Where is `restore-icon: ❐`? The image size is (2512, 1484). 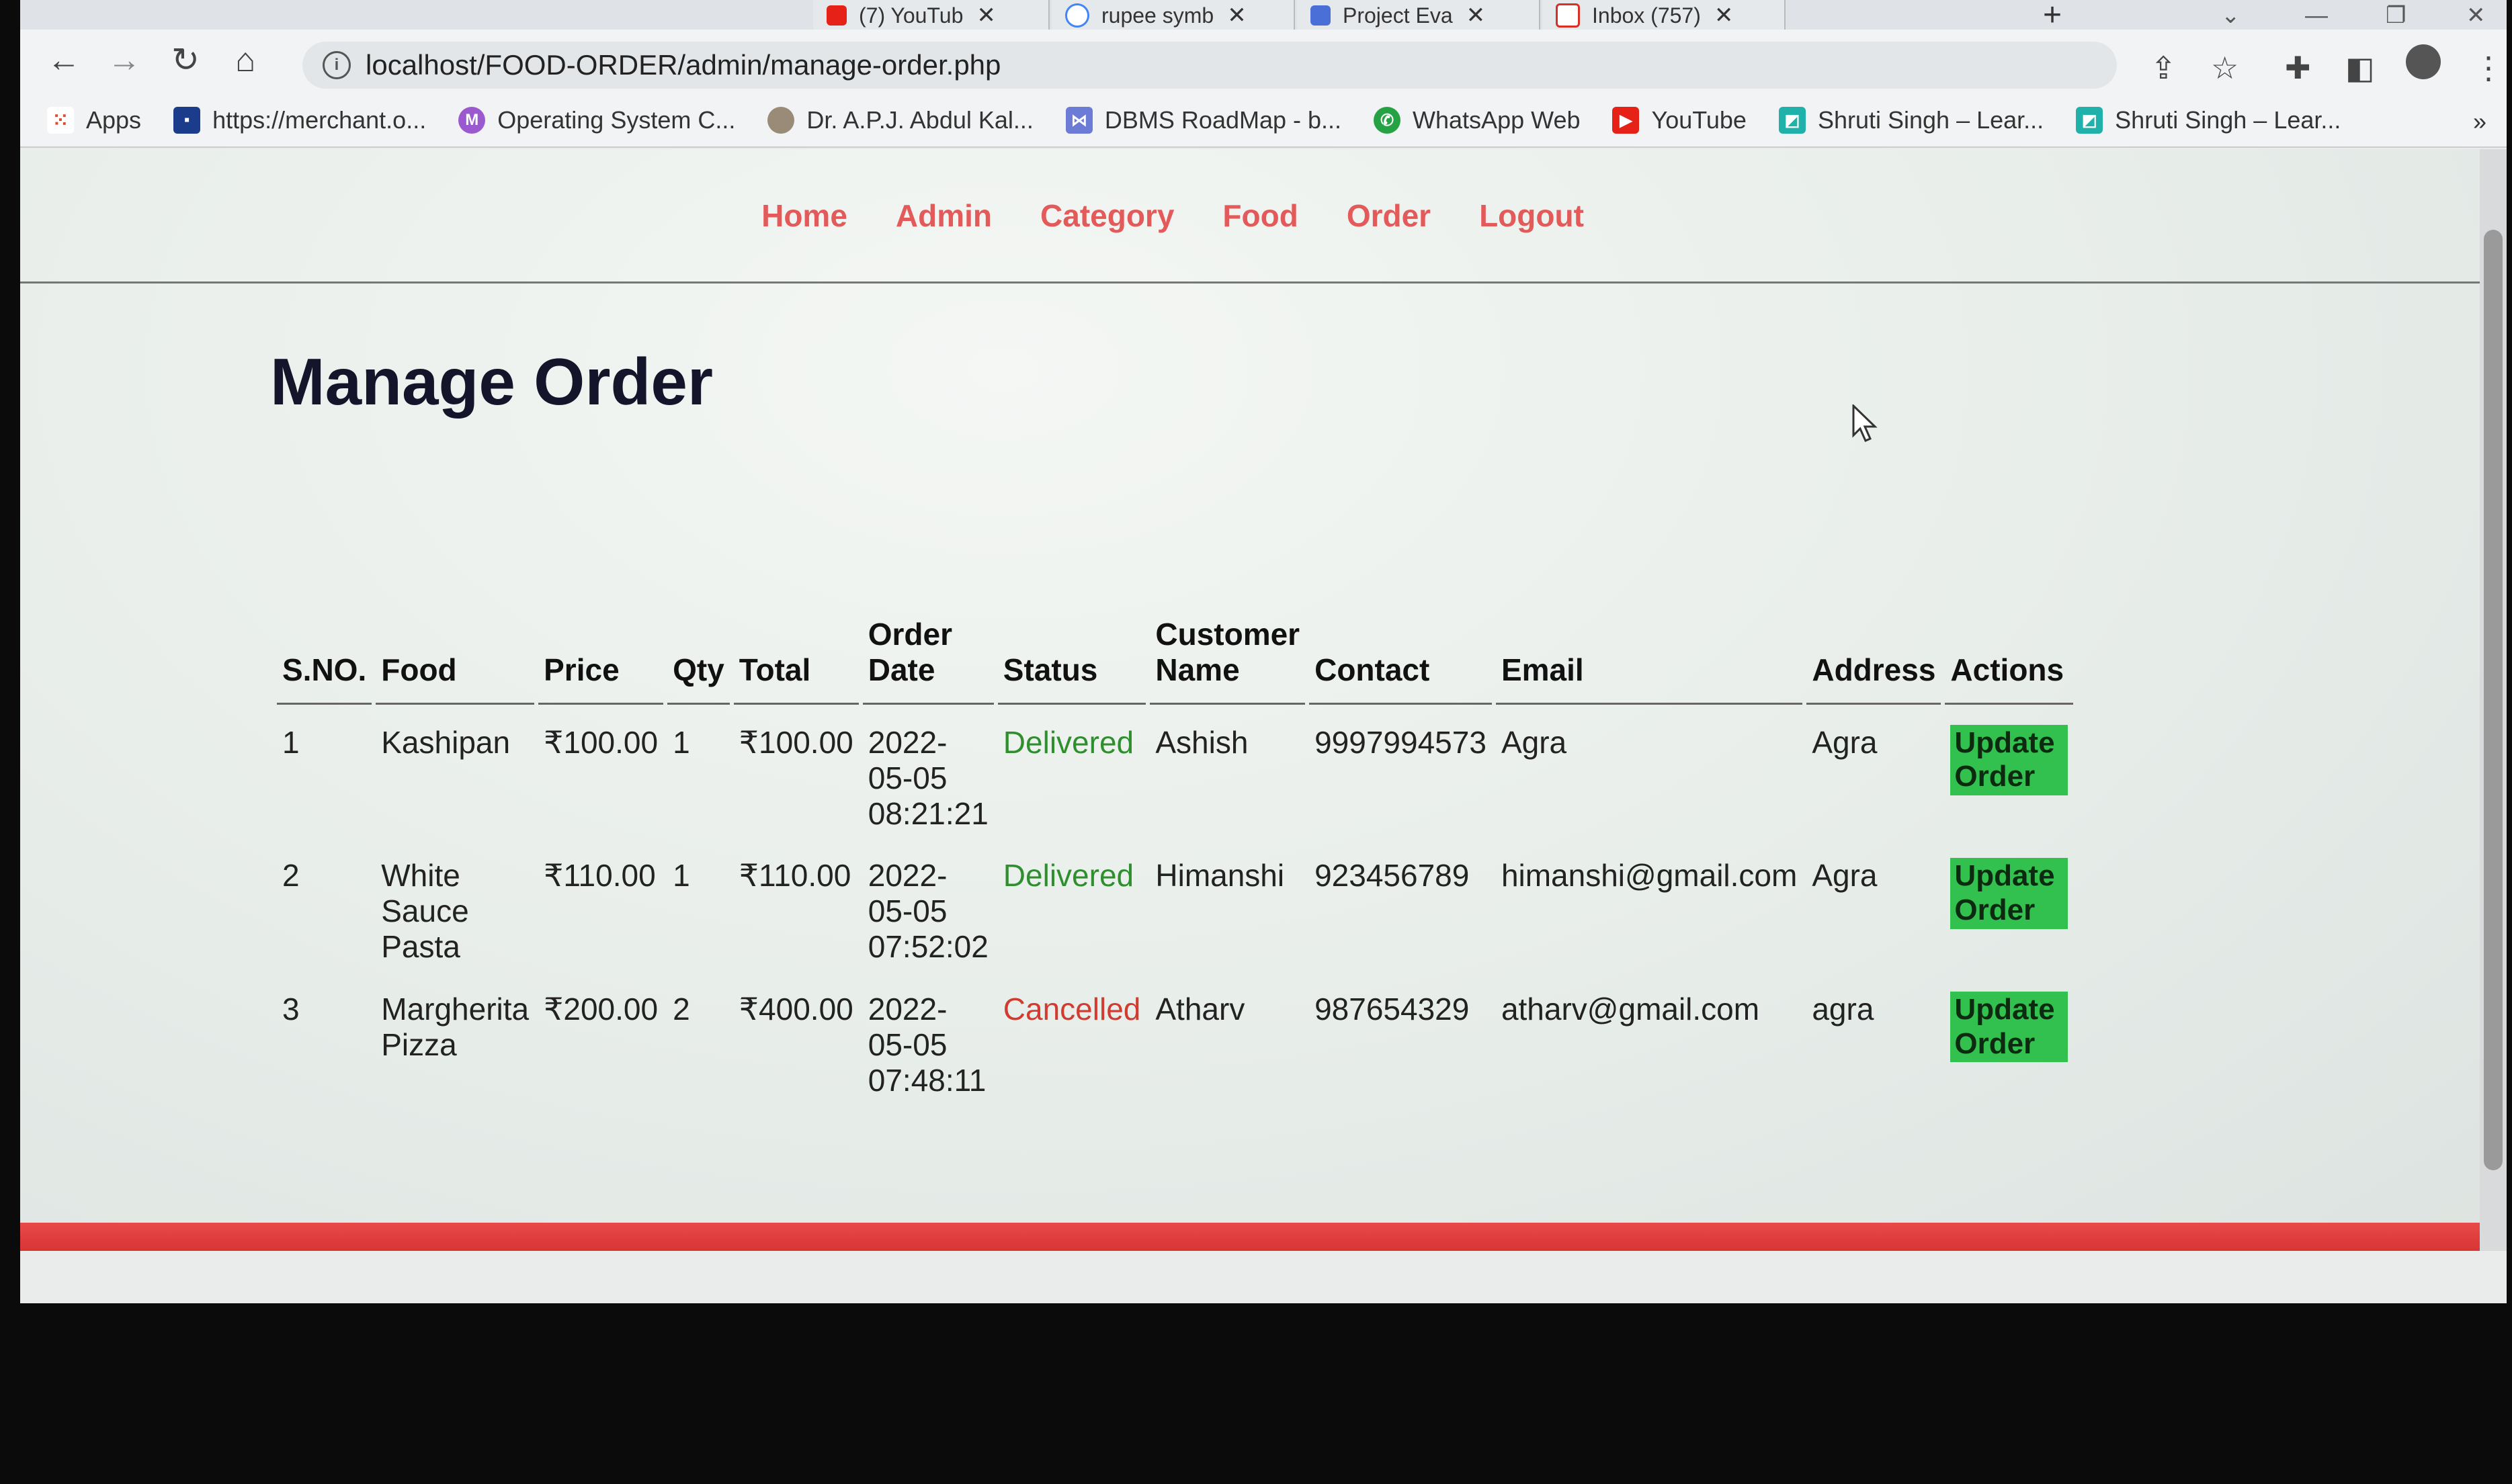
restore-icon: ❐ is located at coordinates (2396, 15).